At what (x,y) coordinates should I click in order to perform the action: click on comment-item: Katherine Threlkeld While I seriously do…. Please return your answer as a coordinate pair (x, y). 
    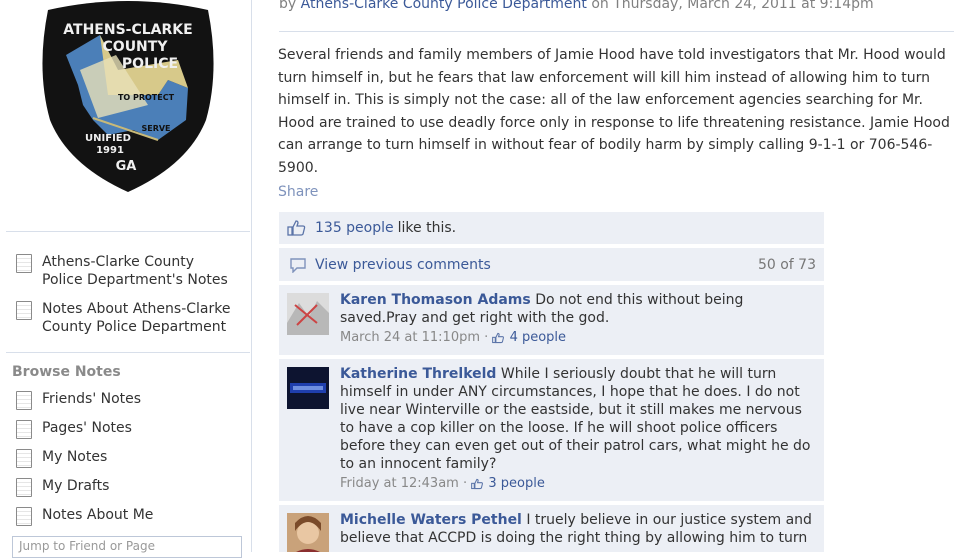
    Looking at the image, I should click on (551, 430).